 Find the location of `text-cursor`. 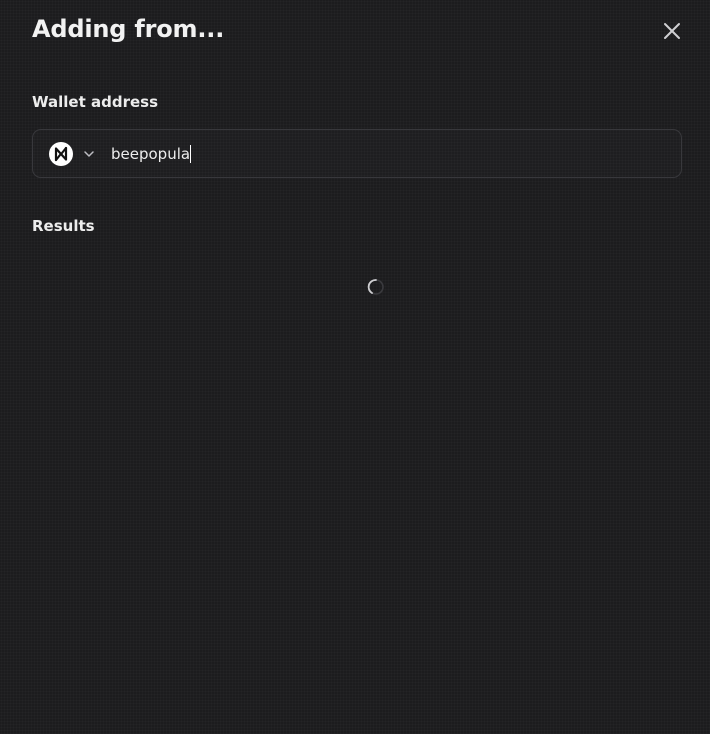

text-cursor is located at coordinates (191, 153).